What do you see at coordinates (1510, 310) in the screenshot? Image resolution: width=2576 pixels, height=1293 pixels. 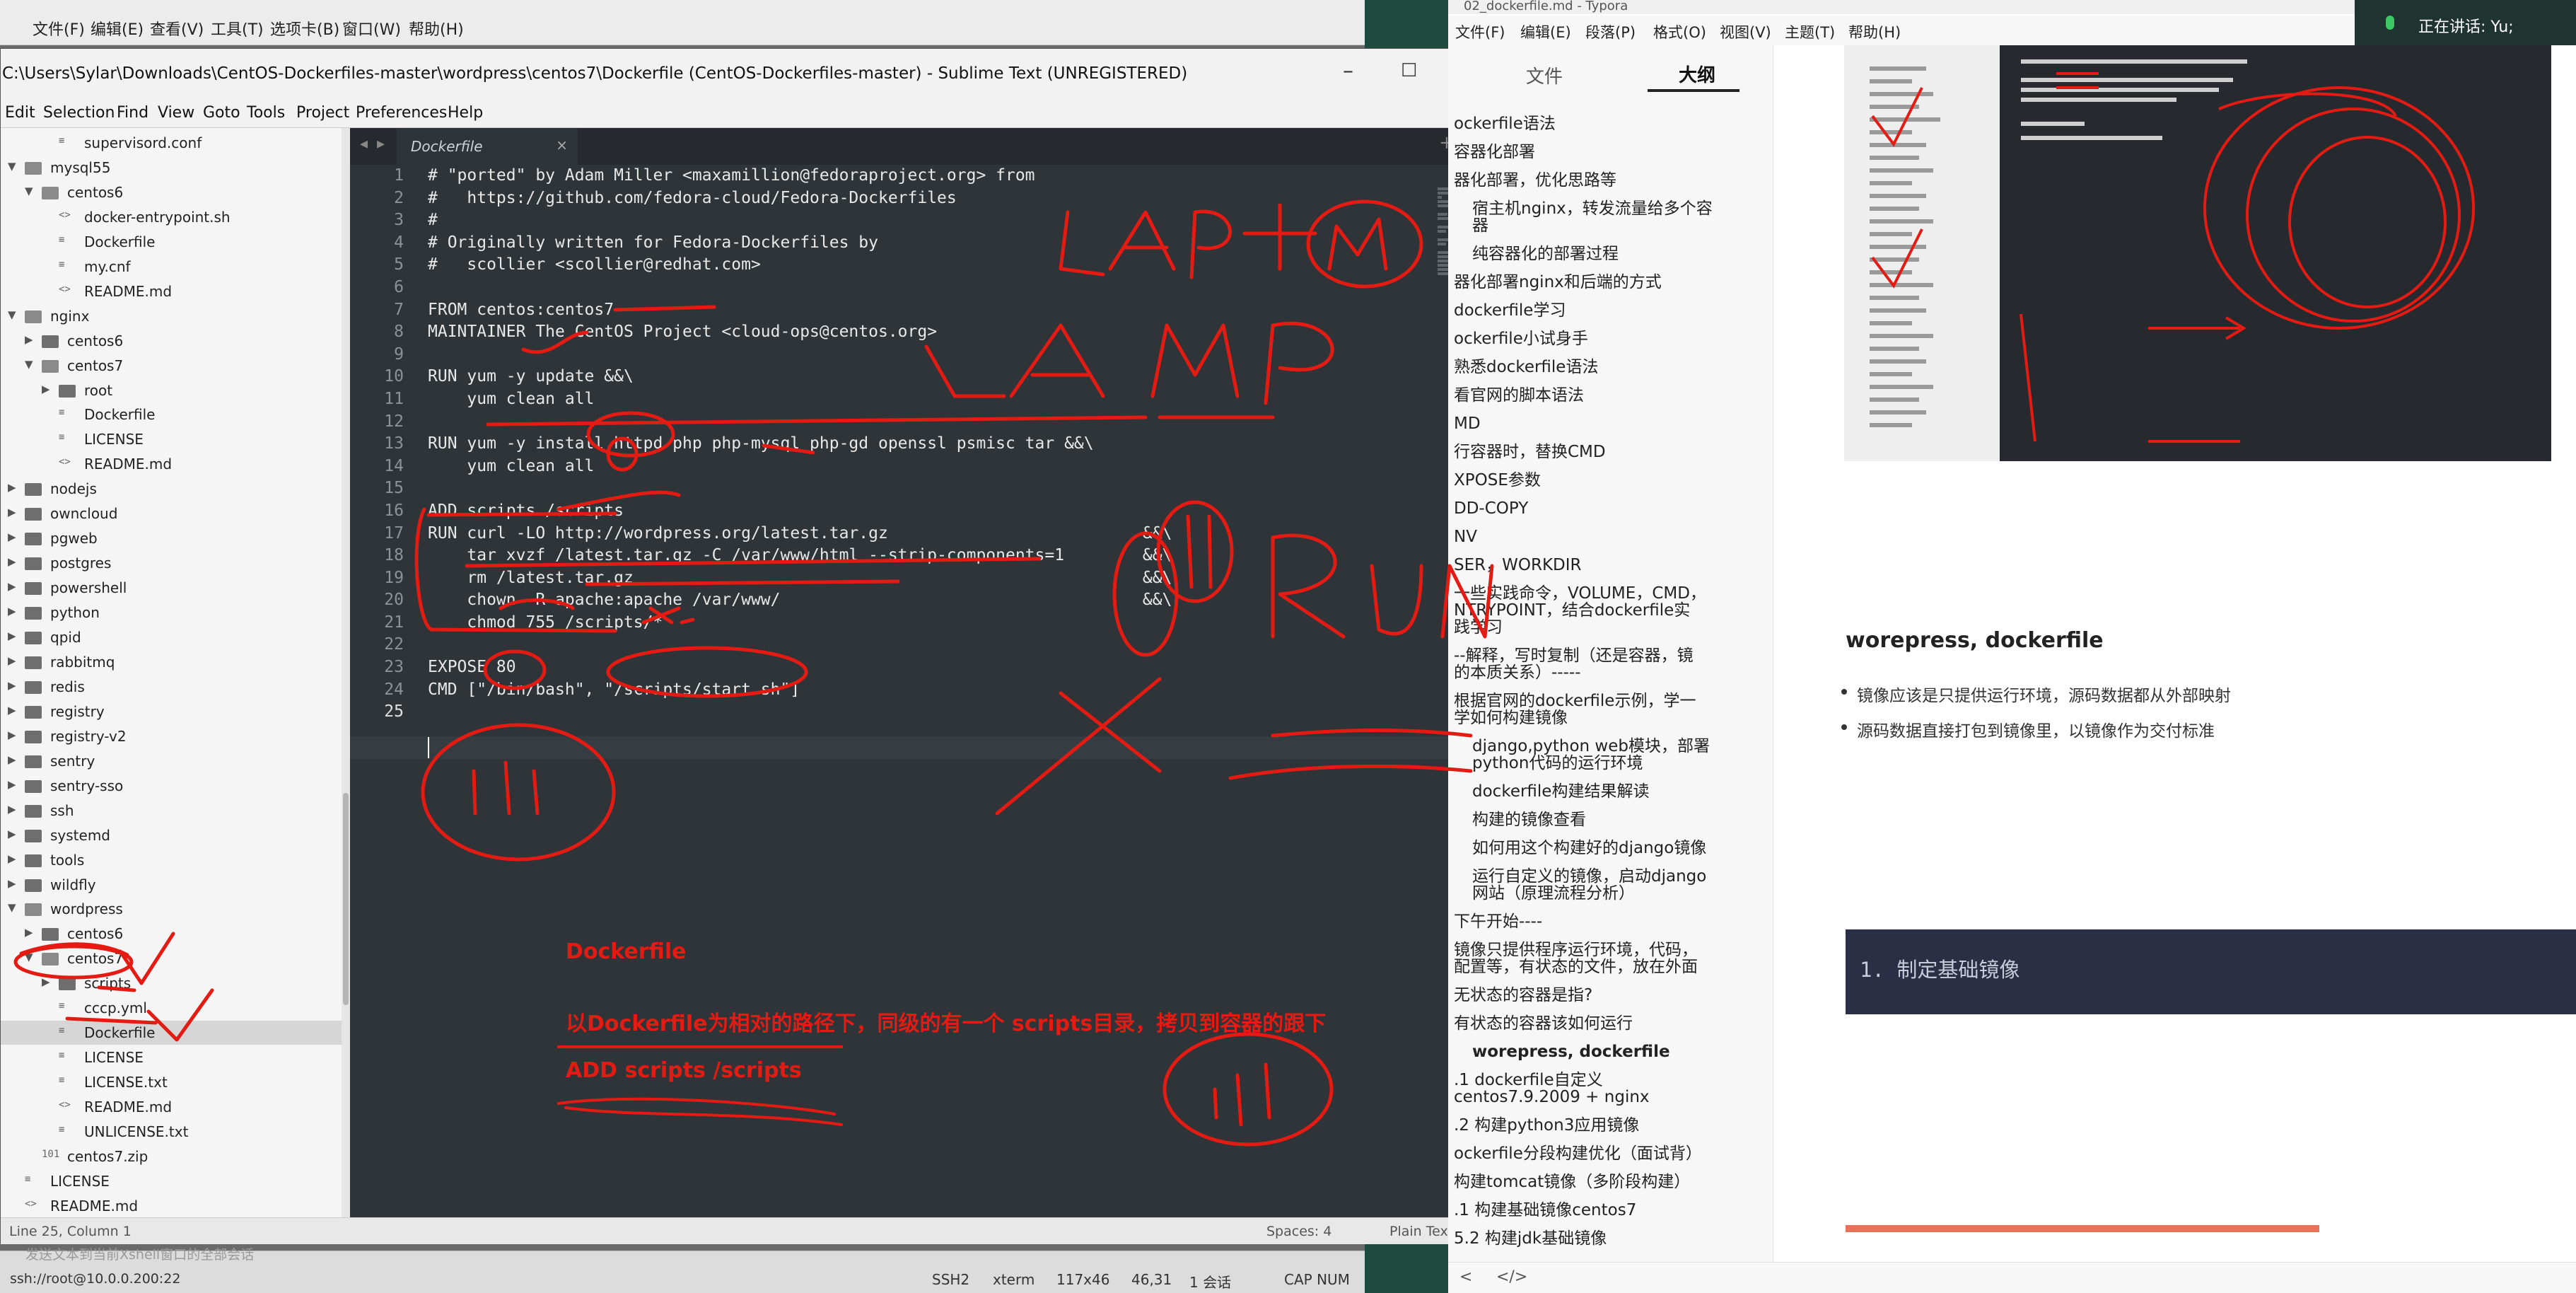 I see `outline-item: dockerfile学习` at bounding box center [1510, 310].